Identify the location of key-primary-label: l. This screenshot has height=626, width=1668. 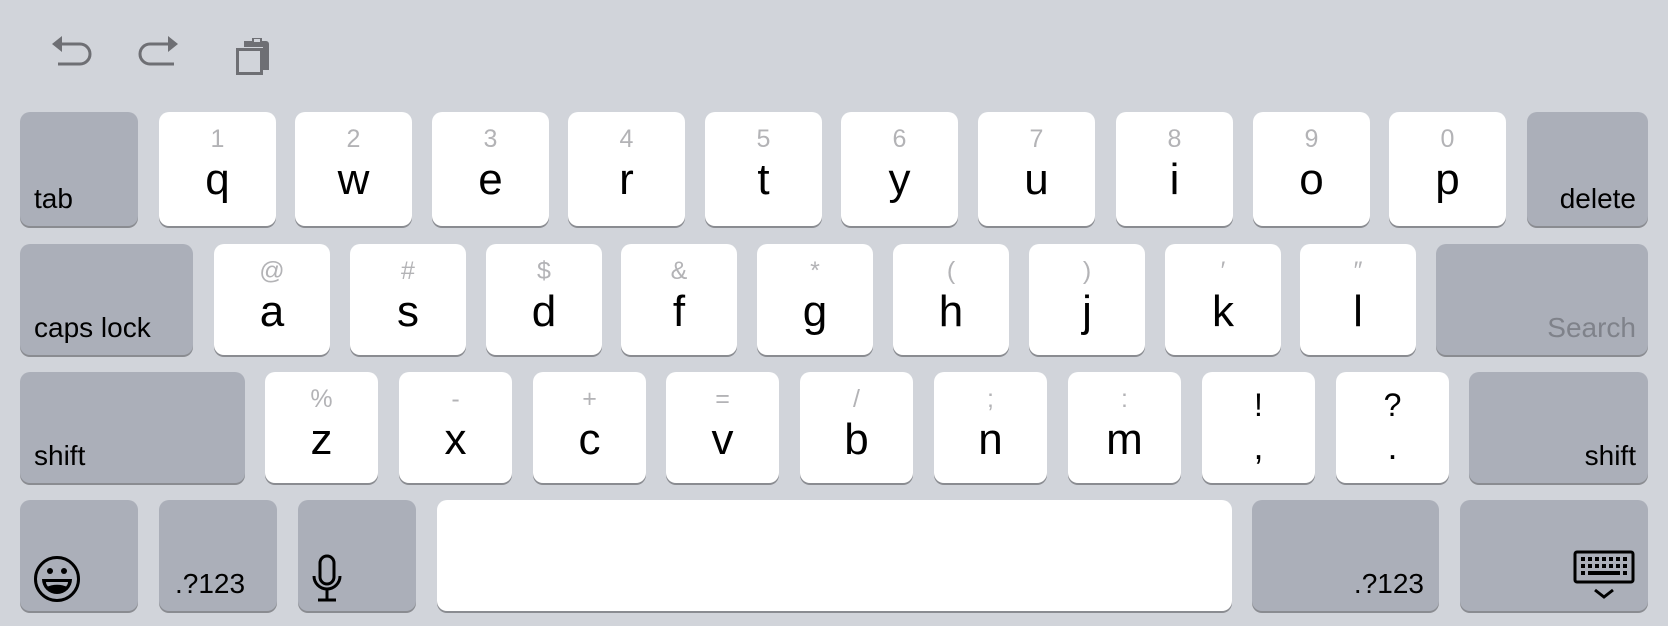
(1358, 311).